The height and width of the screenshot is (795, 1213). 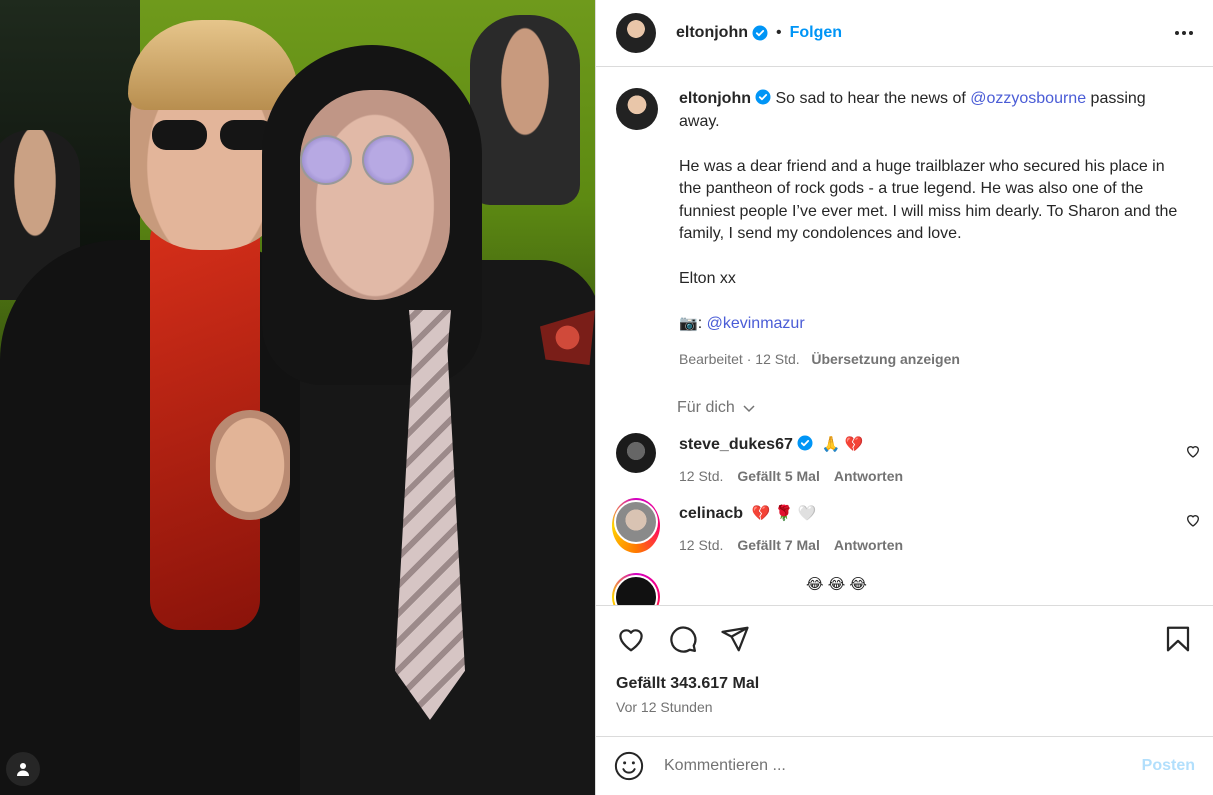 What do you see at coordinates (683, 639) in the screenshot?
I see `comment-bubble-icon` at bounding box center [683, 639].